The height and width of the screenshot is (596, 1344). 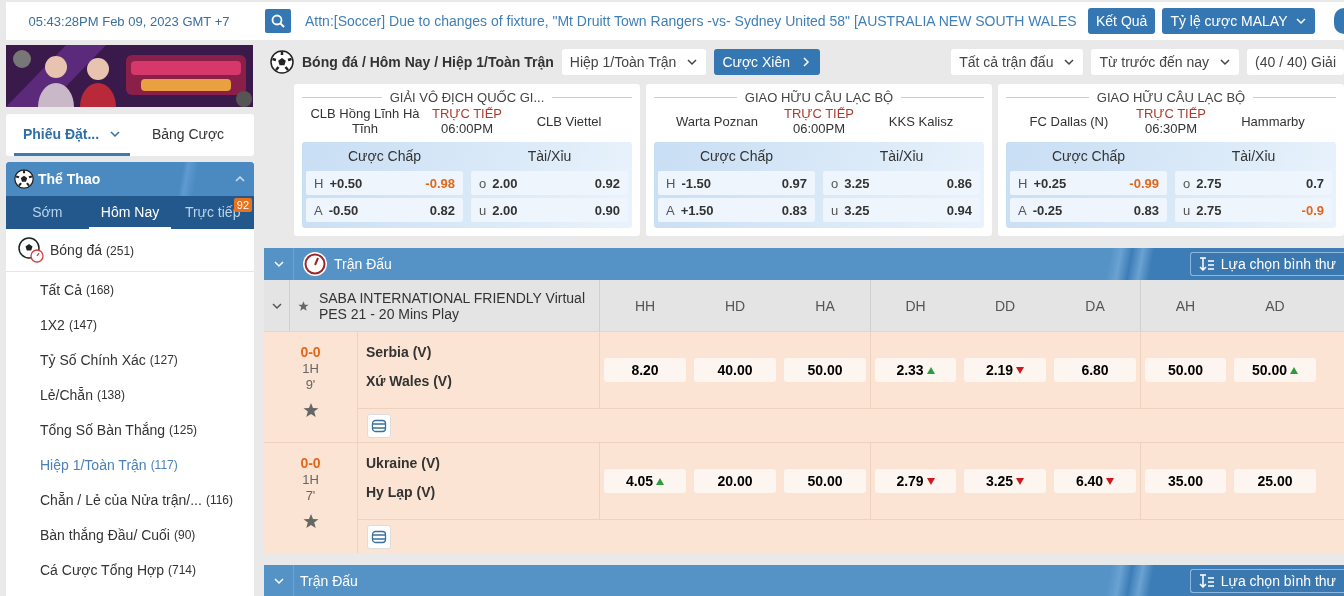 What do you see at coordinates (645, 306) in the screenshot?
I see `column-header: HH` at bounding box center [645, 306].